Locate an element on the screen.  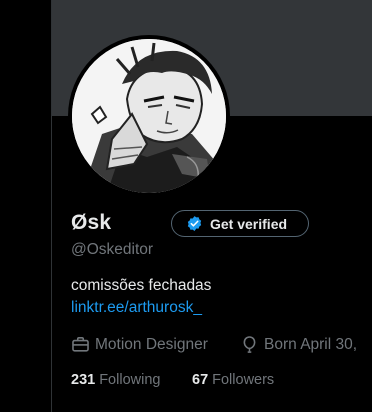
birthday-item: Born April 30, is located at coordinates (298, 344).